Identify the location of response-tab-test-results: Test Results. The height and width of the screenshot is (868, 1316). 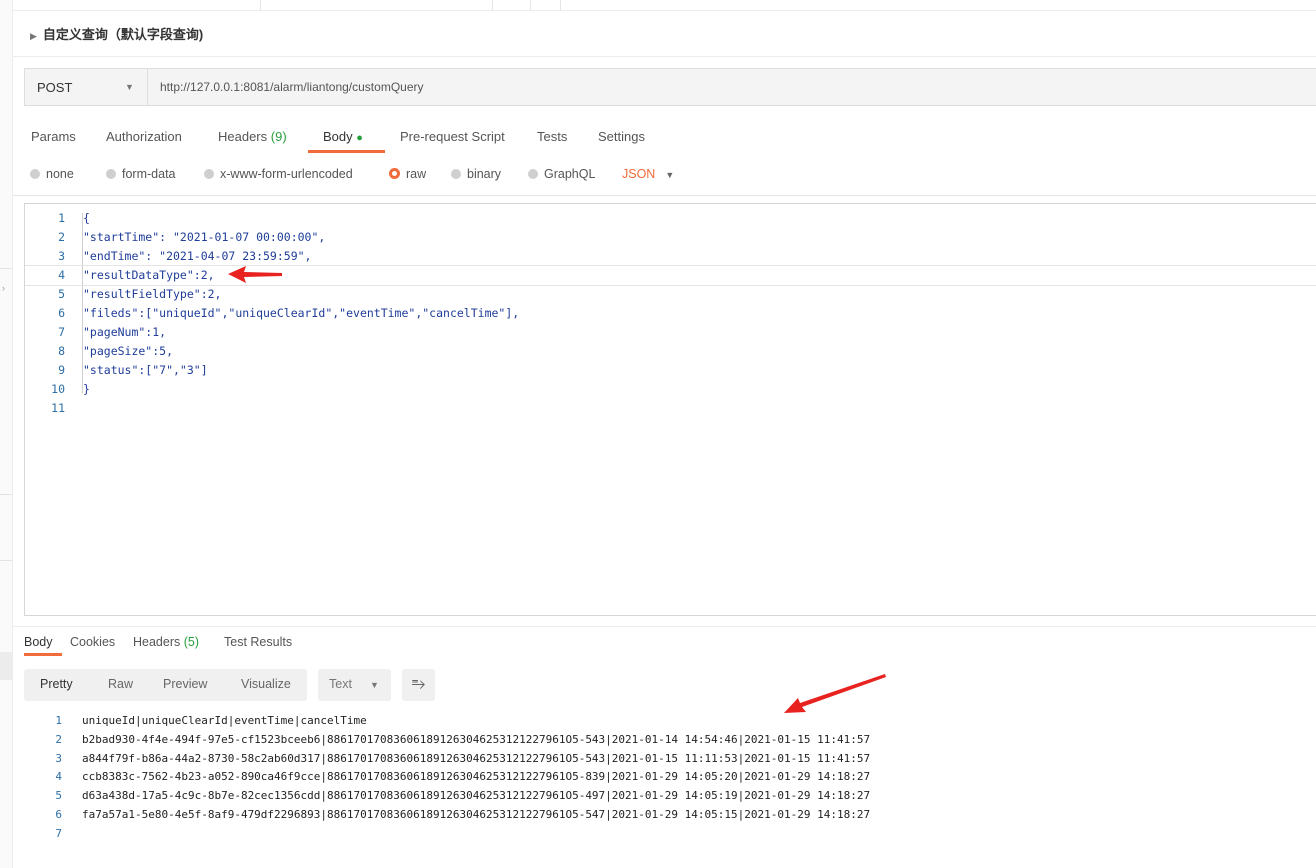
(258, 642).